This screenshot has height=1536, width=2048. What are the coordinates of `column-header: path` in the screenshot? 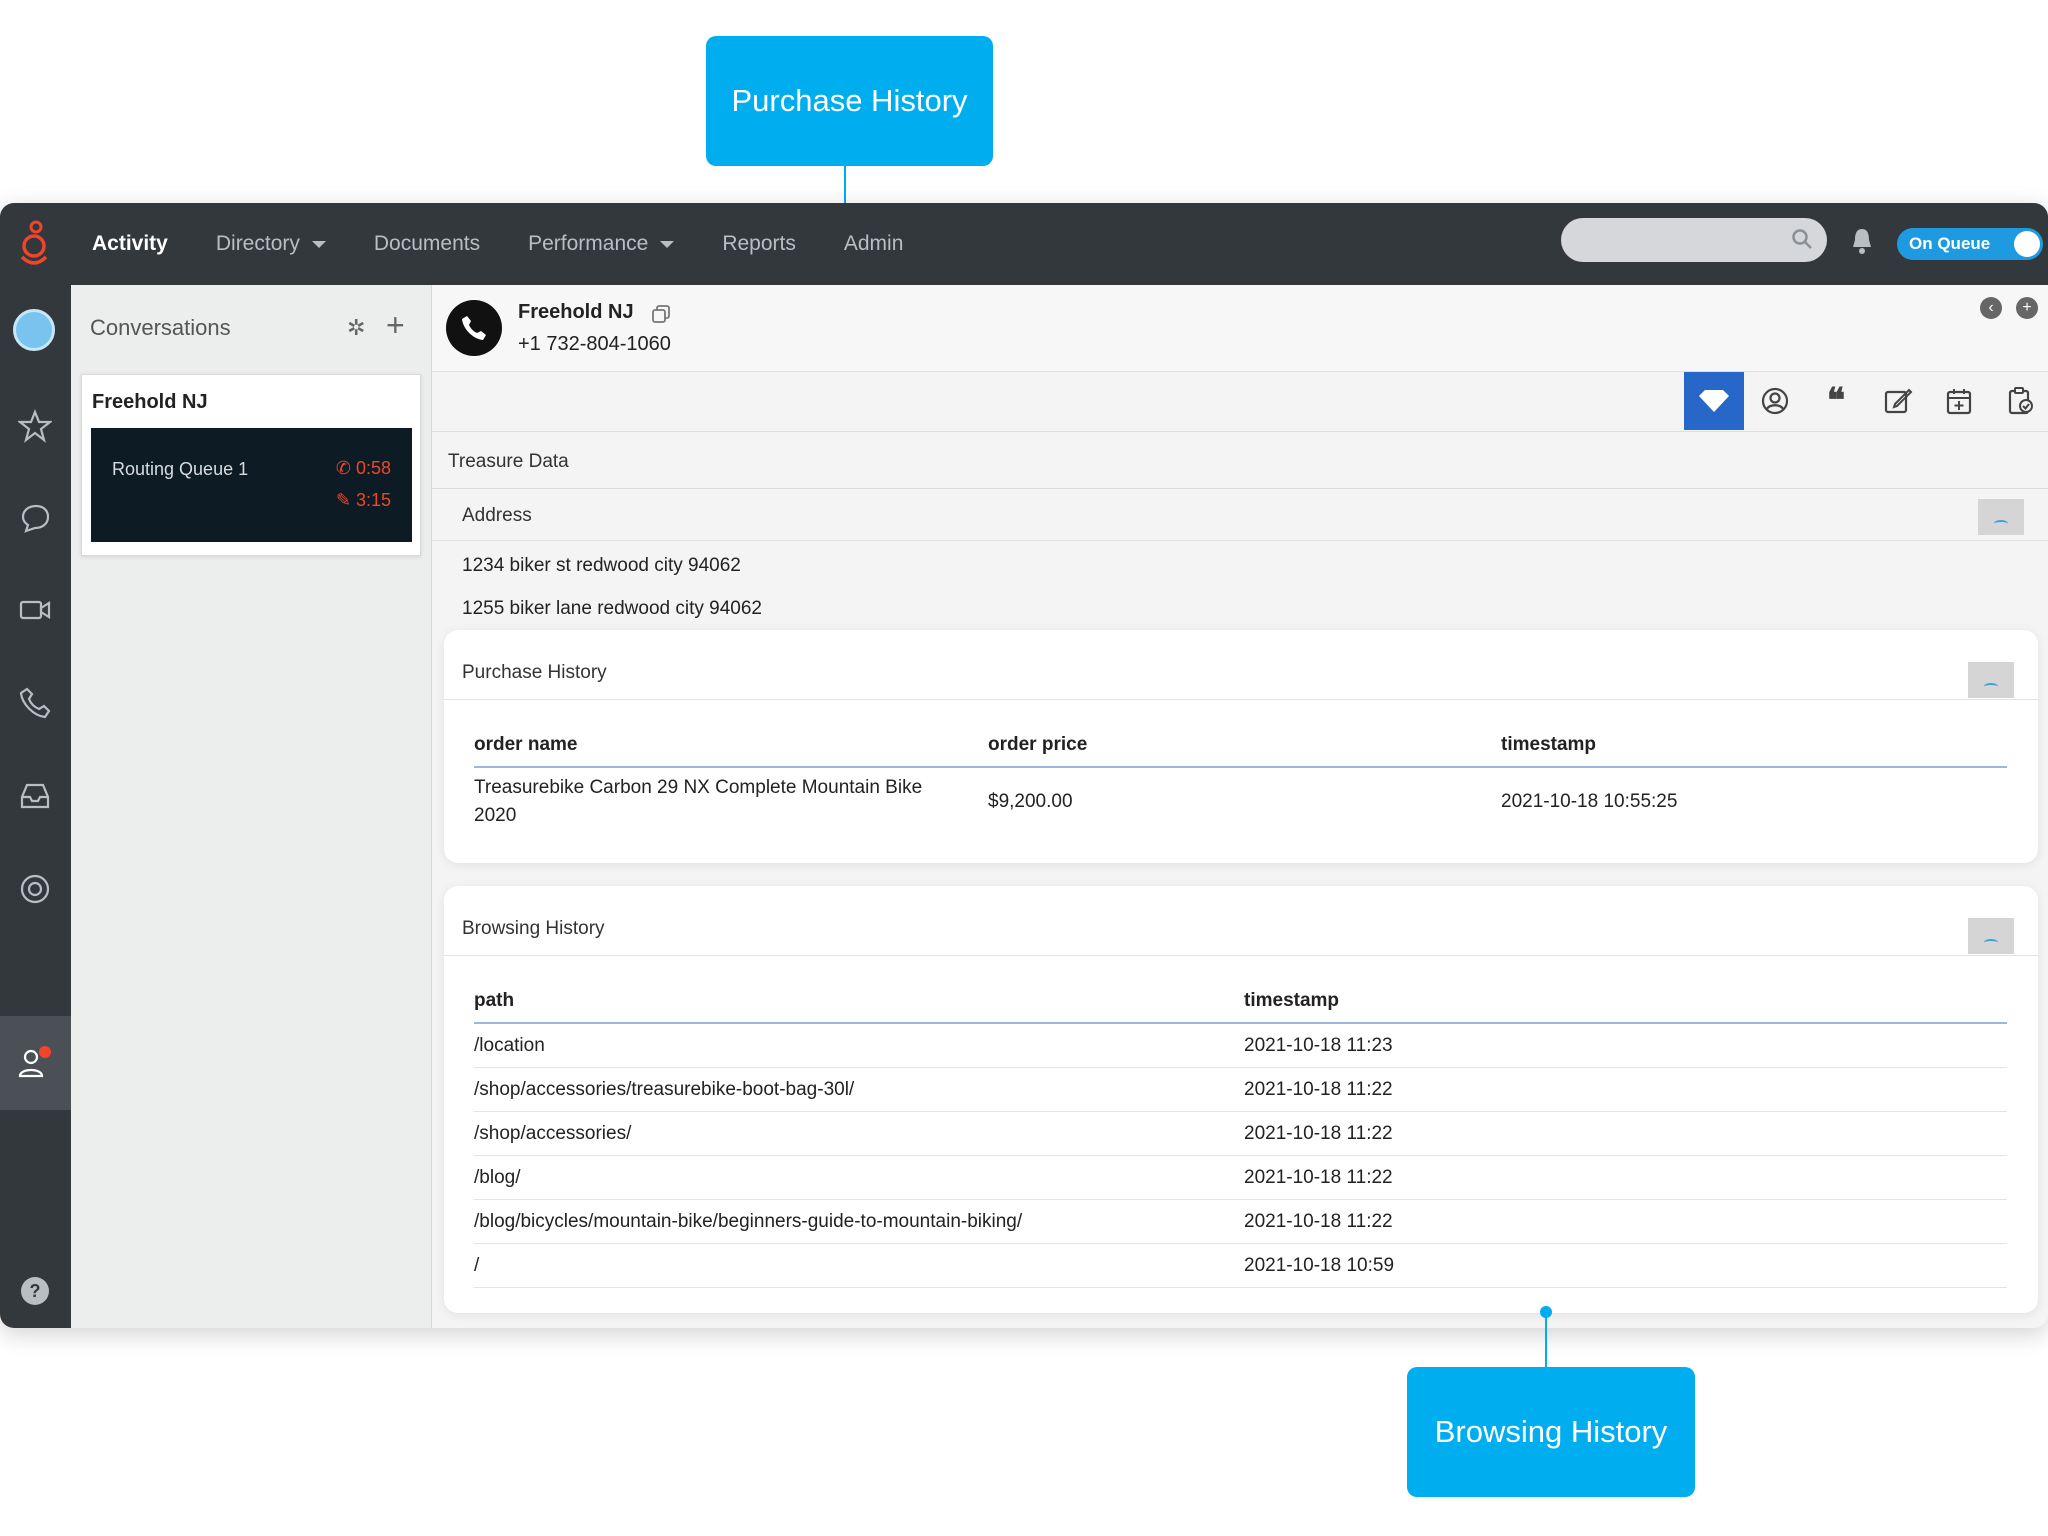 It's located at (494, 1000).